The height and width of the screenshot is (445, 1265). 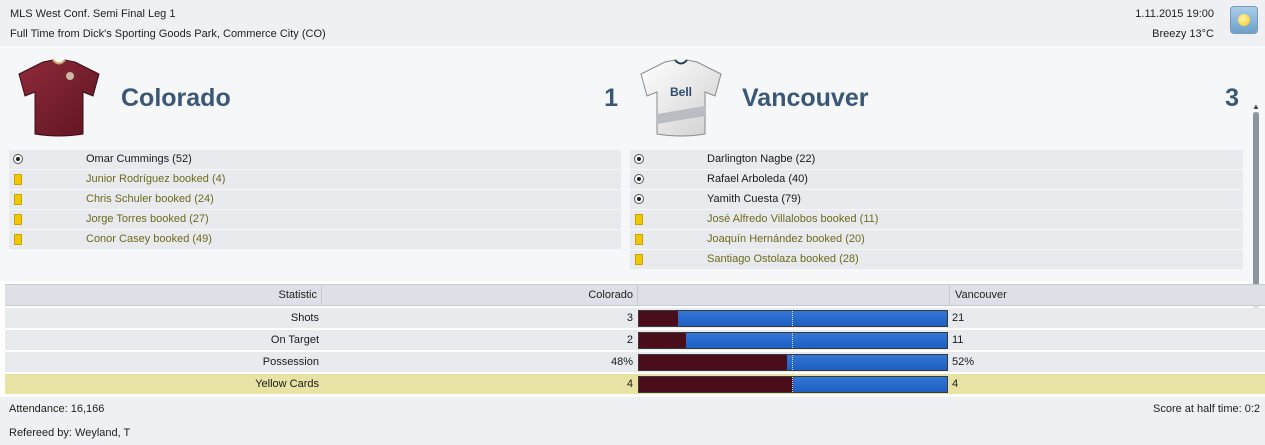 What do you see at coordinates (981, 295) in the screenshot?
I see `header-away: Vancouver` at bounding box center [981, 295].